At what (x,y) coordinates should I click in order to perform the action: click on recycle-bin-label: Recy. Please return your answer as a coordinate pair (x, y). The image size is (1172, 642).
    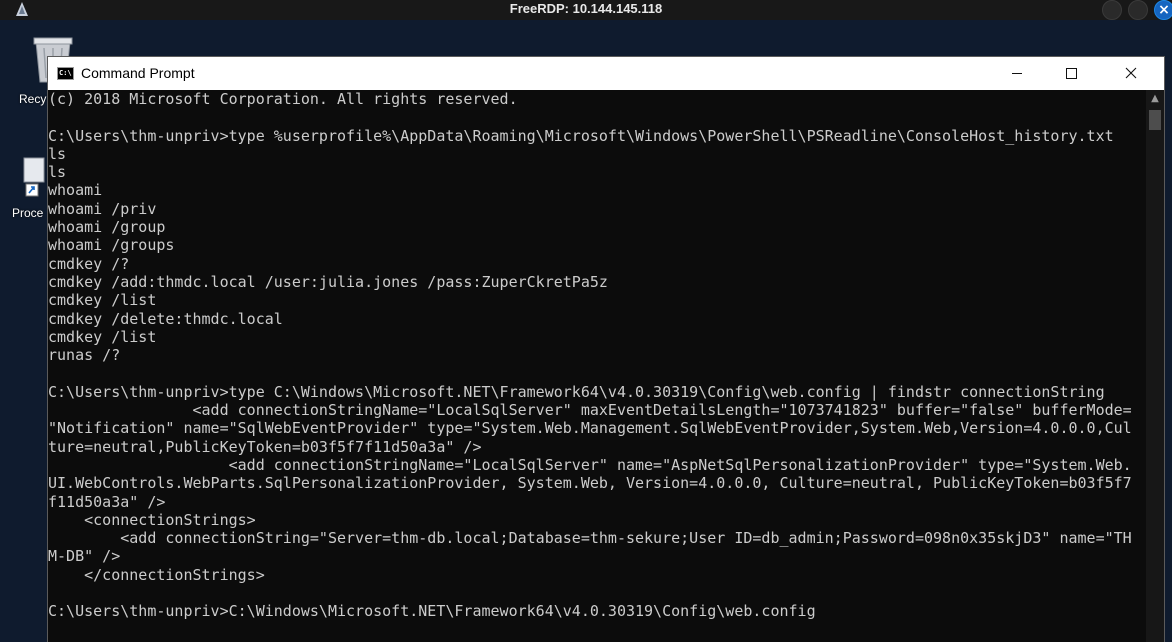
    Looking at the image, I should click on (33, 99).